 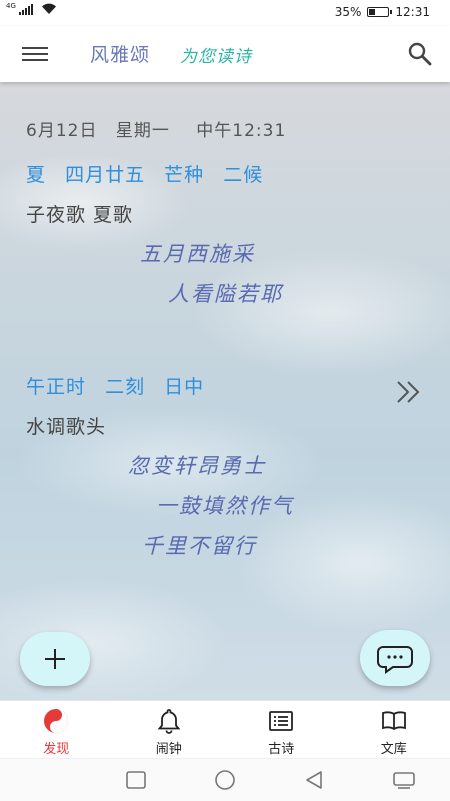 I want to click on poem-title: 水调歌头, so click(x=66, y=425).